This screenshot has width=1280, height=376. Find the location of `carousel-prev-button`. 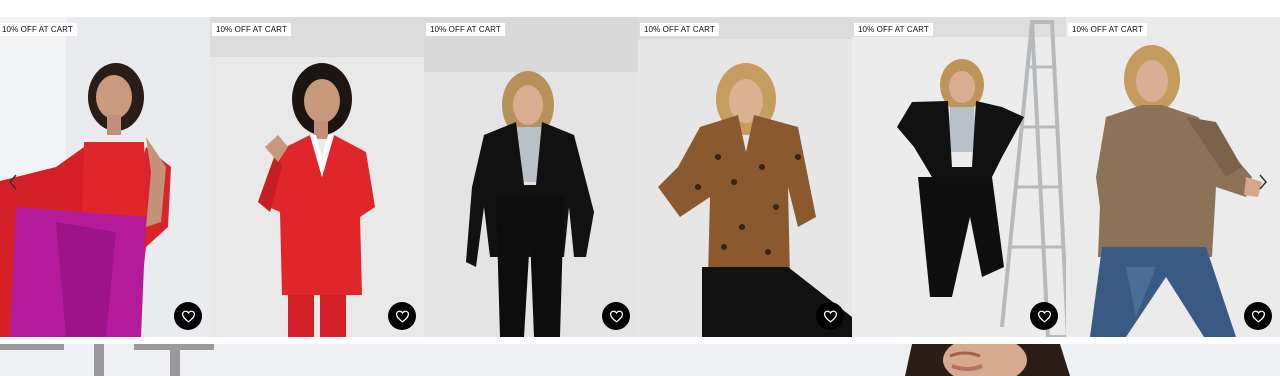

carousel-prev-button is located at coordinates (13, 182).